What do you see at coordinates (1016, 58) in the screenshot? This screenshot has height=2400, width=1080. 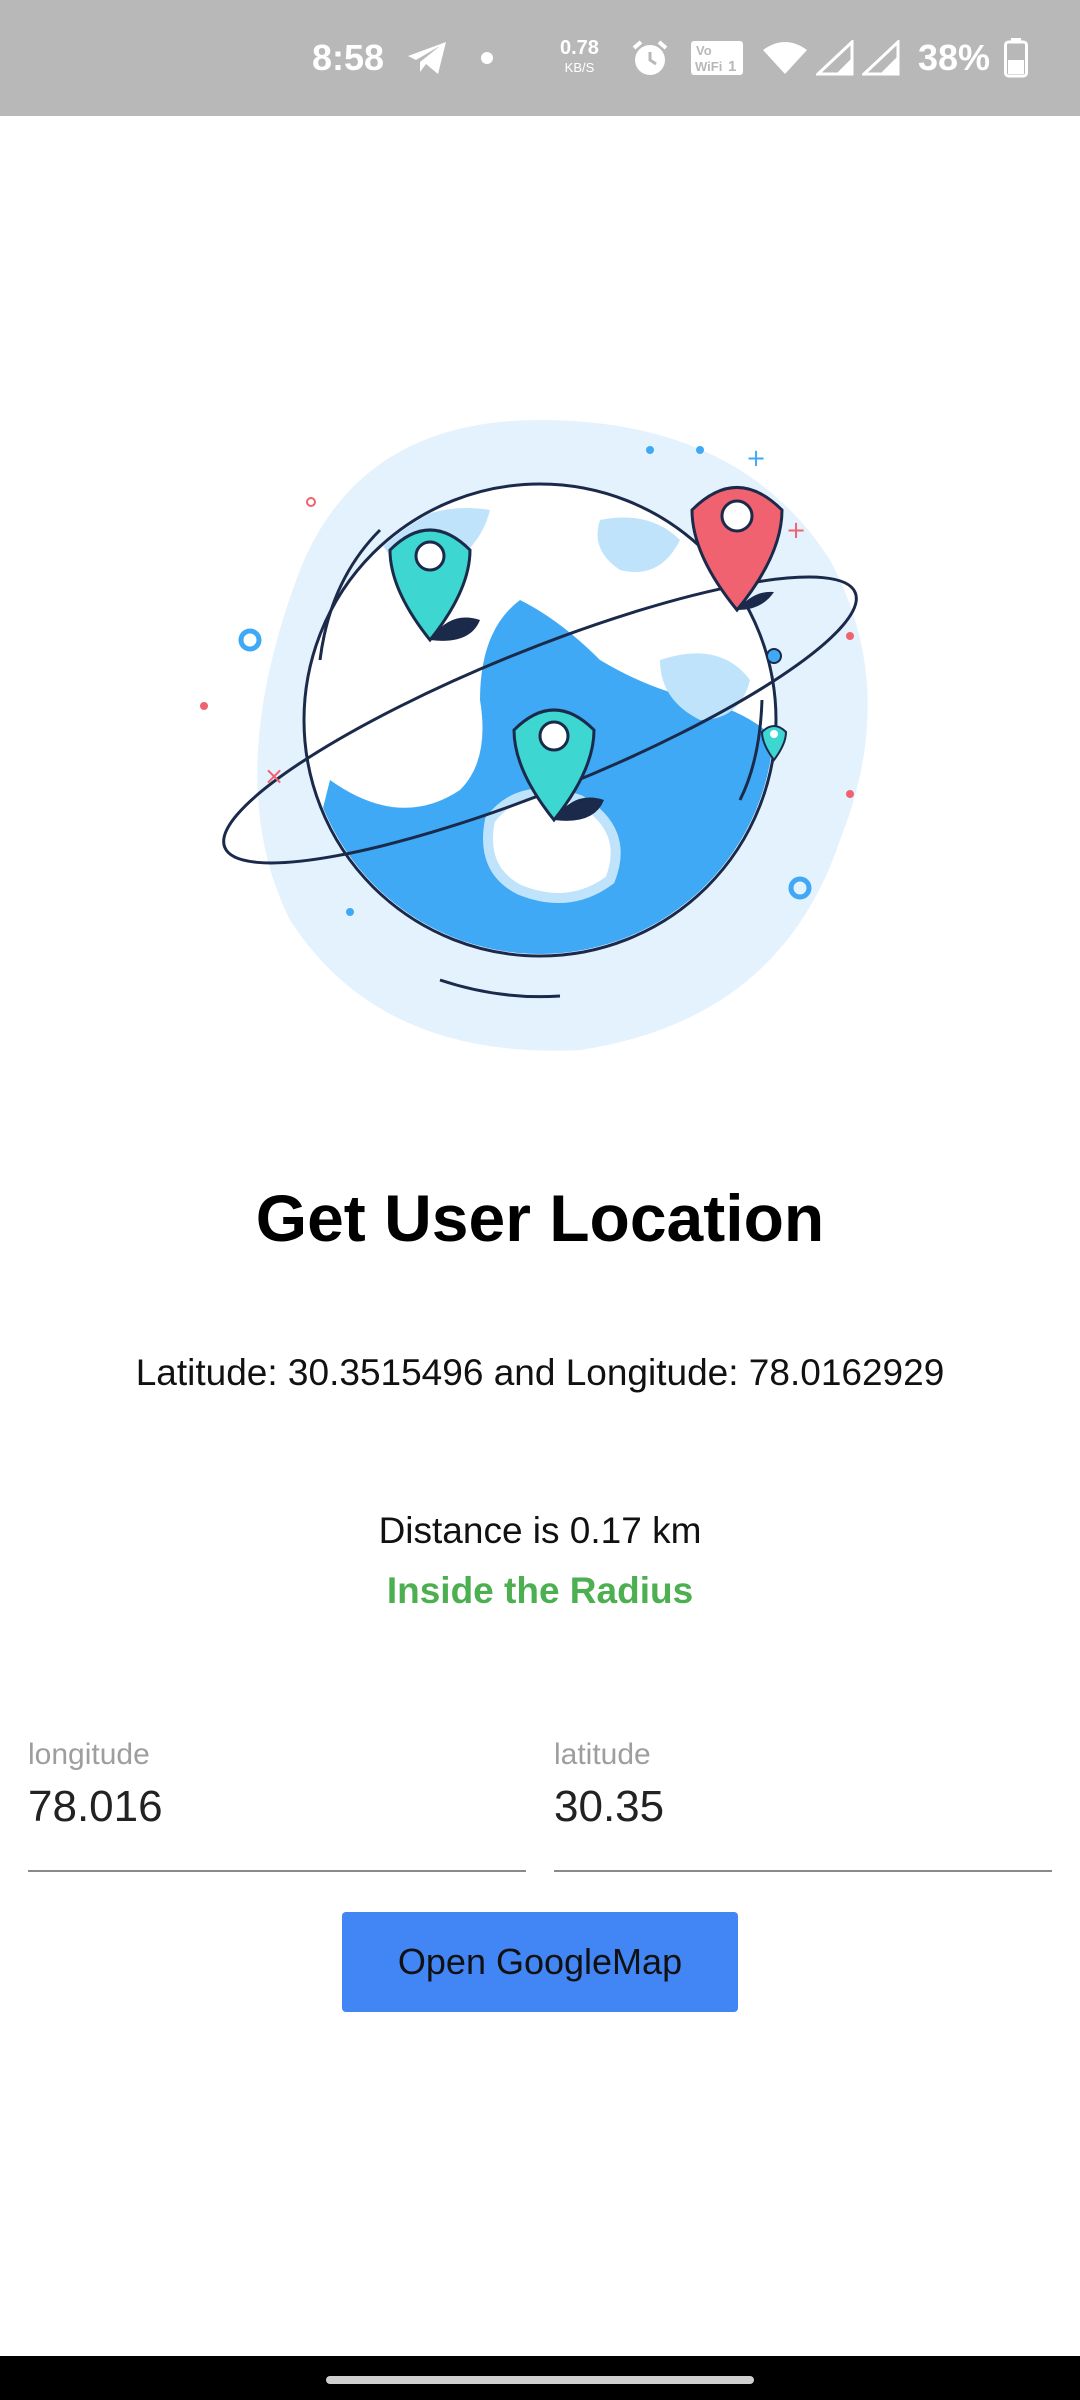 I see `battery-icon` at bounding box center [1016, 58].